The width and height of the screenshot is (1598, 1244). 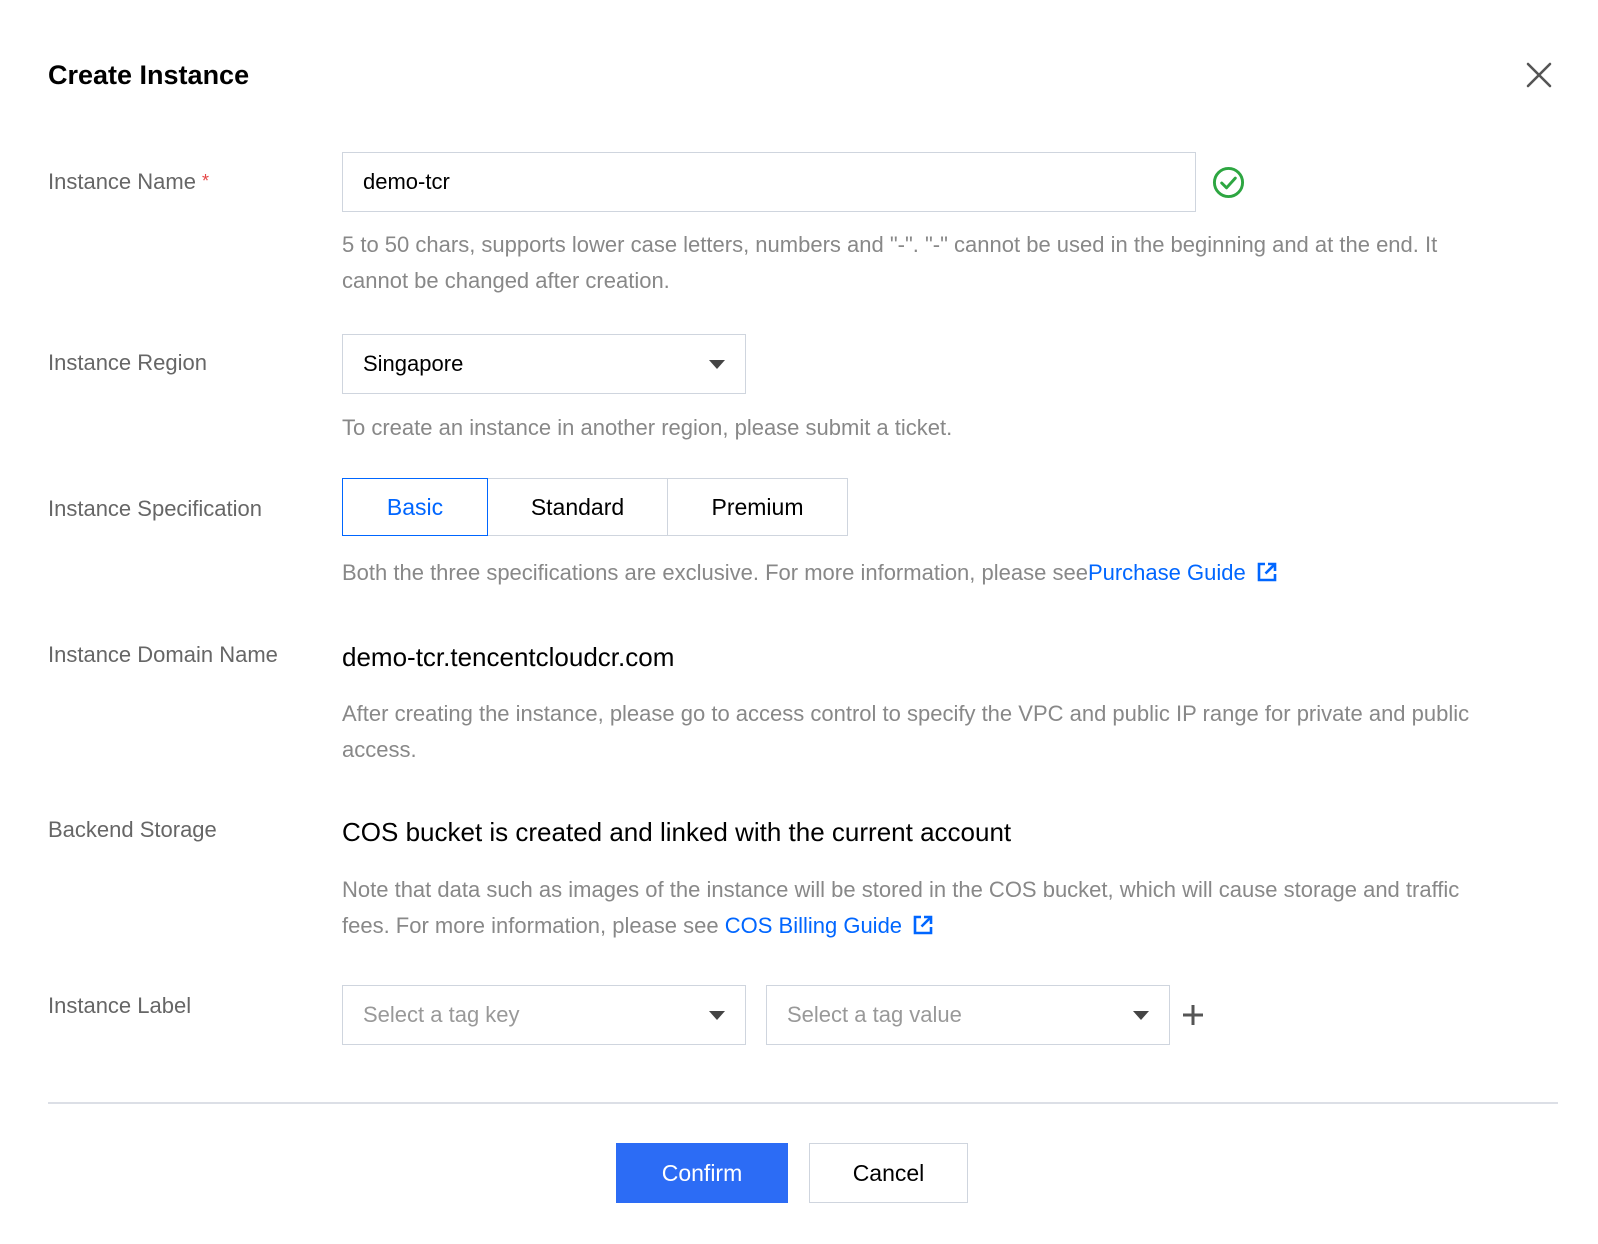 What do you see at coordinates (1183, 572) in the screenshot?
I see `purchase-guide-link: Purchase Guide` at bounding box center [1183, 572].